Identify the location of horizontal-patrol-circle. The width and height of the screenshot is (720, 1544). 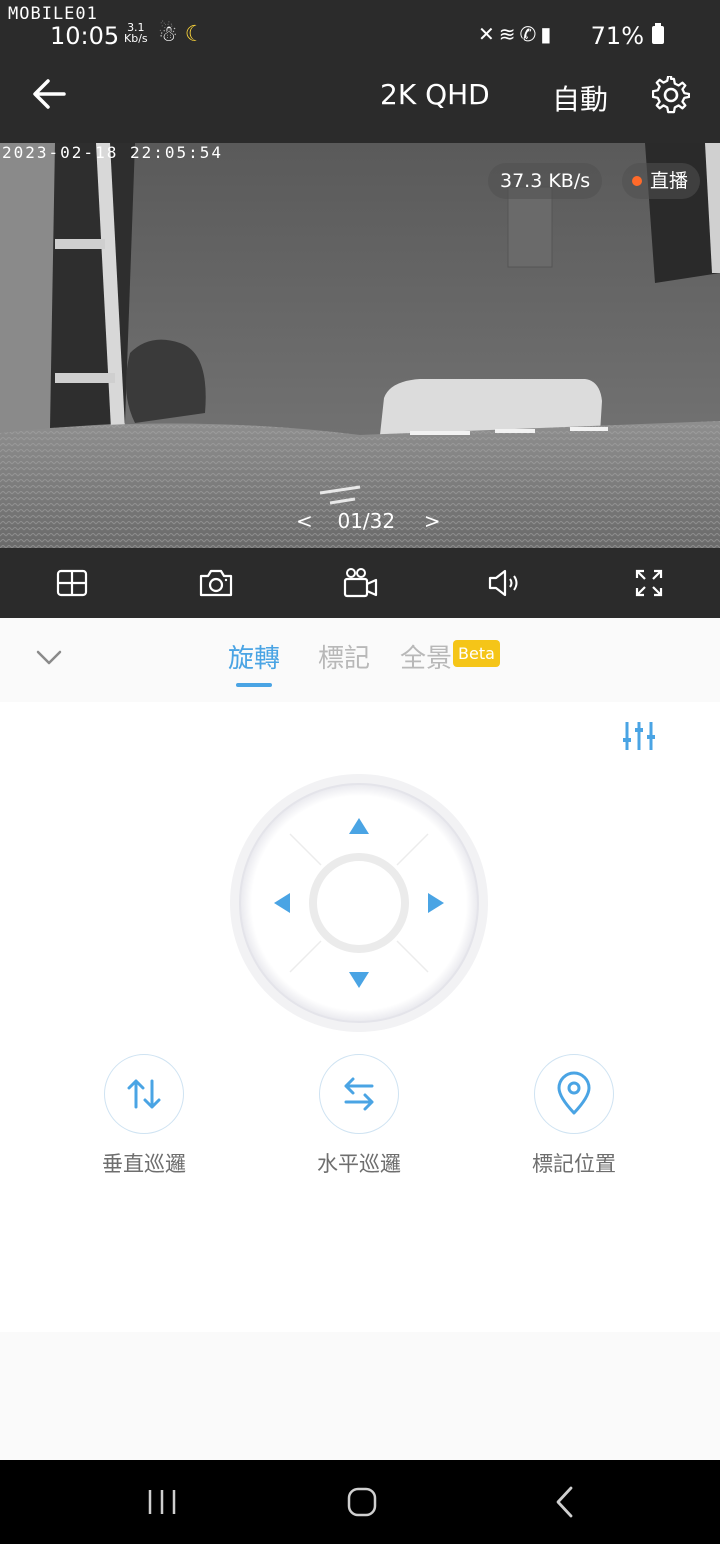
(359, 1094).